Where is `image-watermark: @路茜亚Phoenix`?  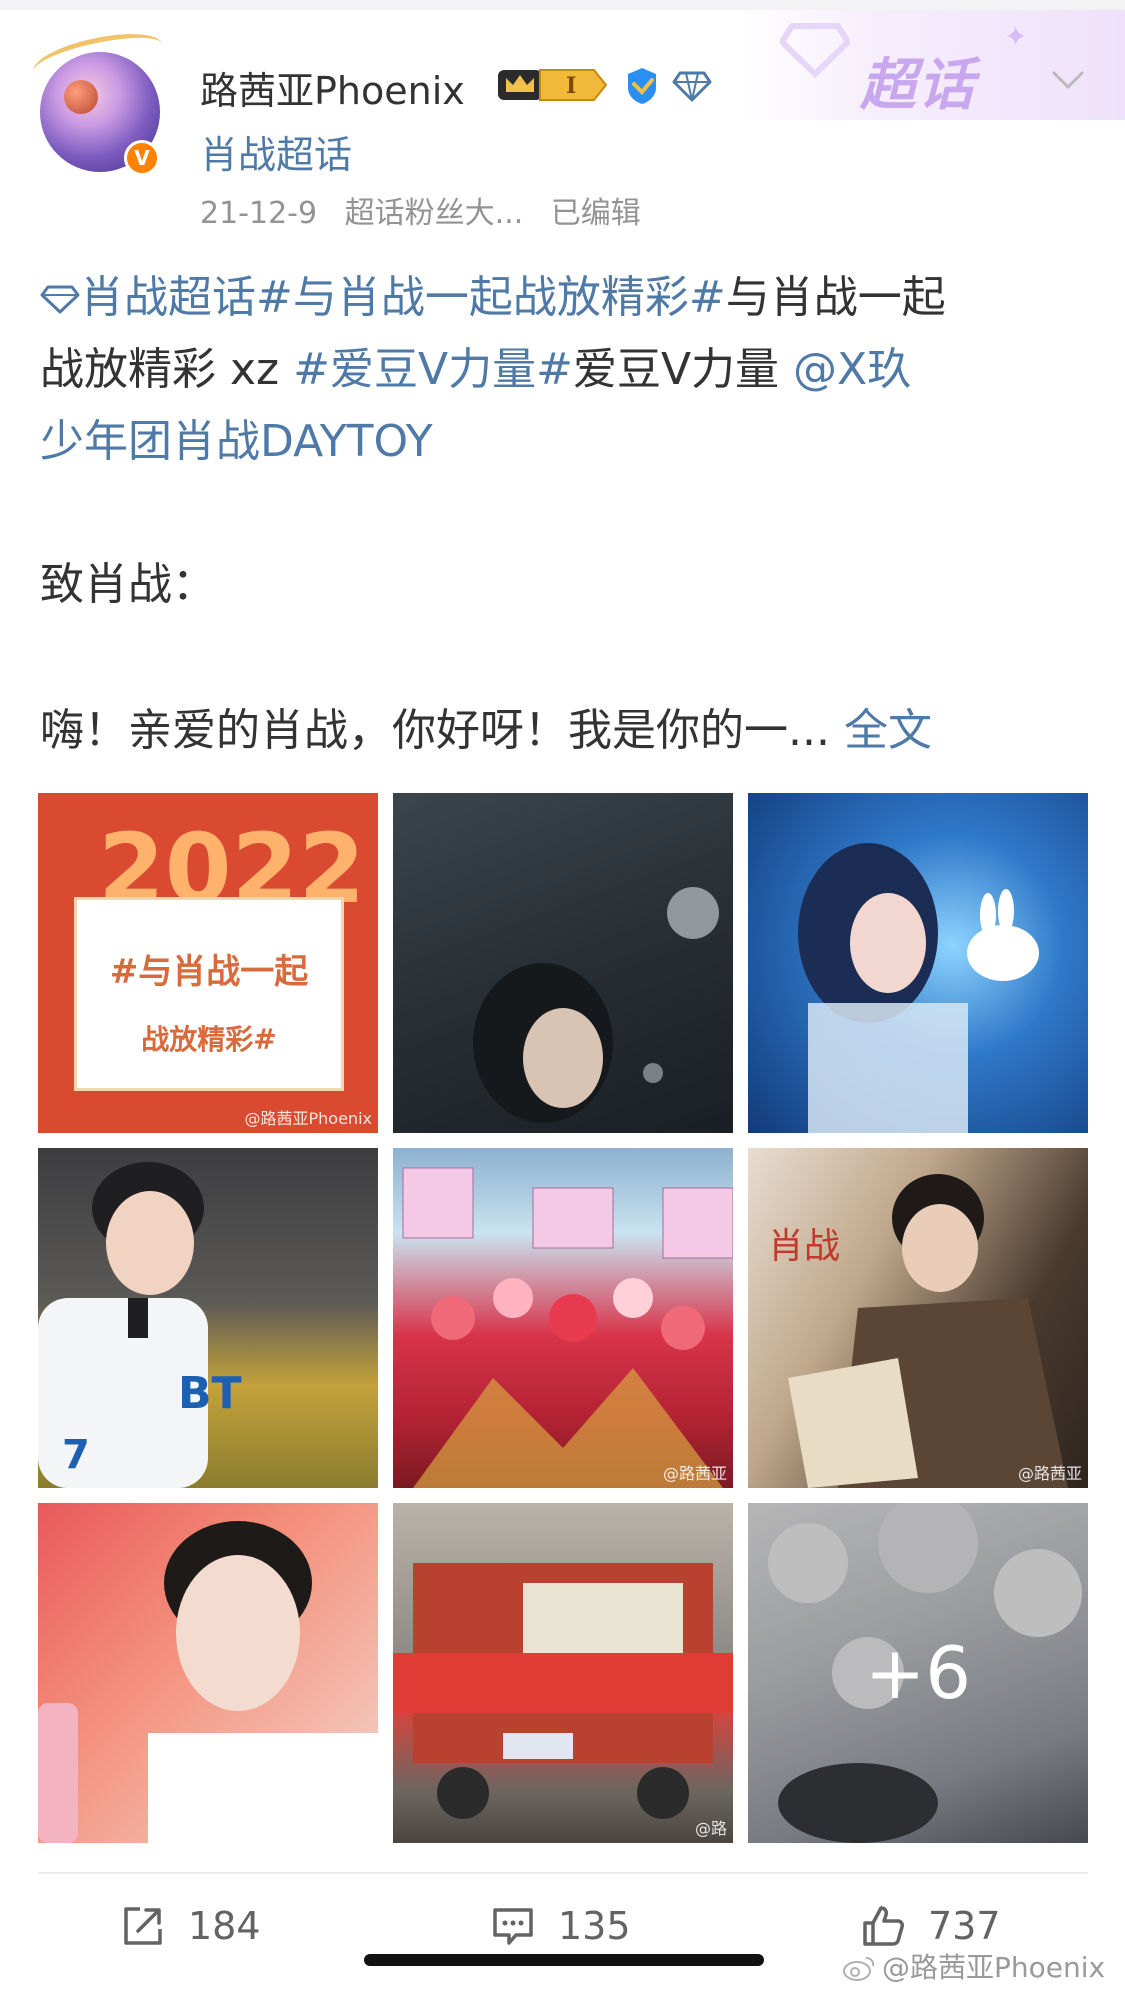
image-watermark: @路茜亚Phoenix is located at coordinates (973, 1966).